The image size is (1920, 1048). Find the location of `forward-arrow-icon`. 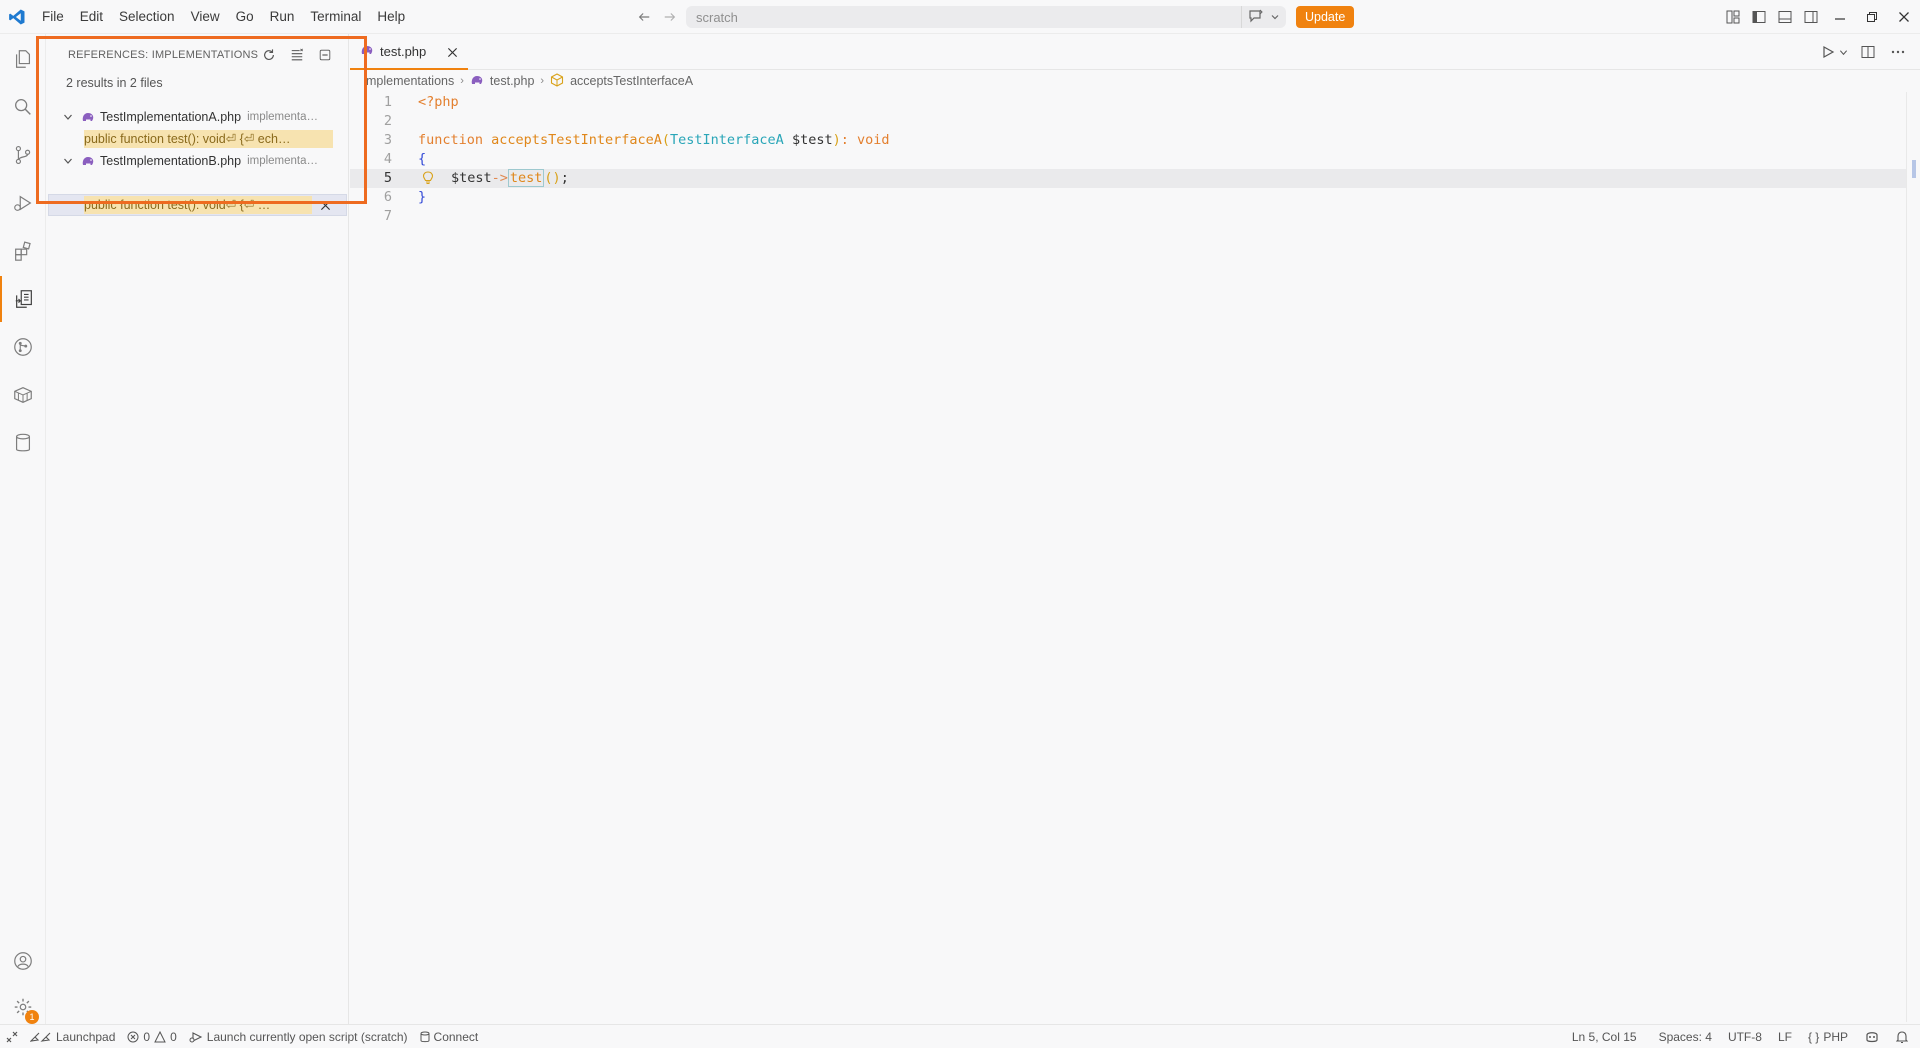

forward-arrow-icon is located at coordinates (670, 17).